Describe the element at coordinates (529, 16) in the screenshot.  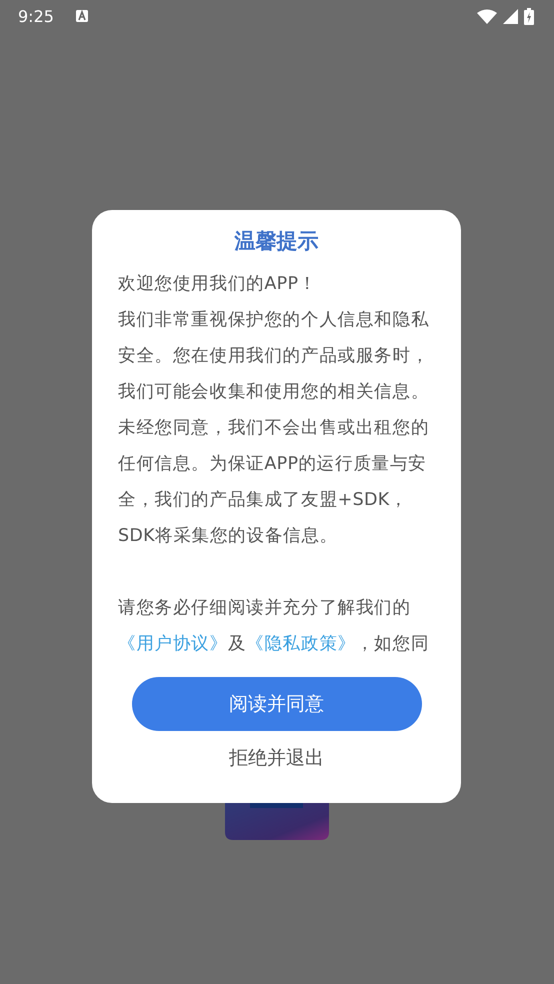
I see `battery-charging-icon` at that location.